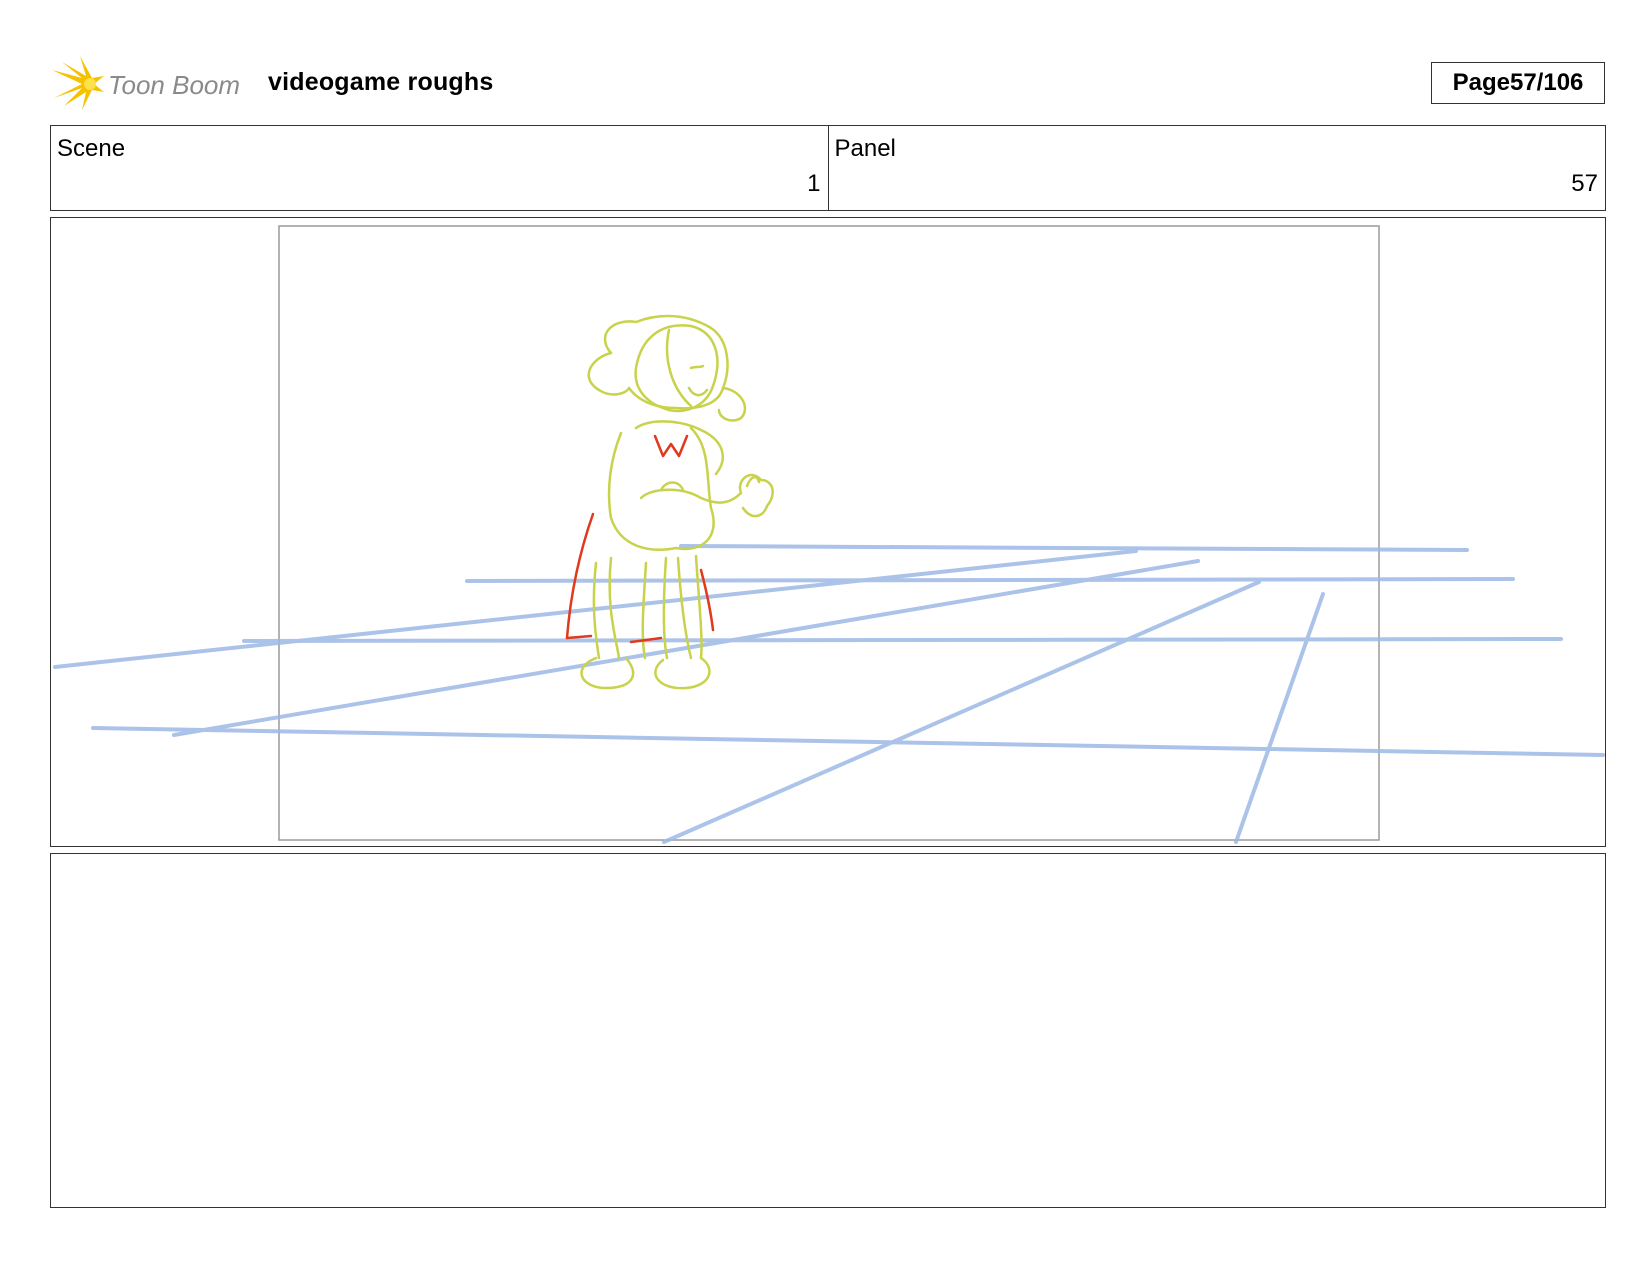  I want to click on panel-cell: Panel 57, so click(1216, 168).